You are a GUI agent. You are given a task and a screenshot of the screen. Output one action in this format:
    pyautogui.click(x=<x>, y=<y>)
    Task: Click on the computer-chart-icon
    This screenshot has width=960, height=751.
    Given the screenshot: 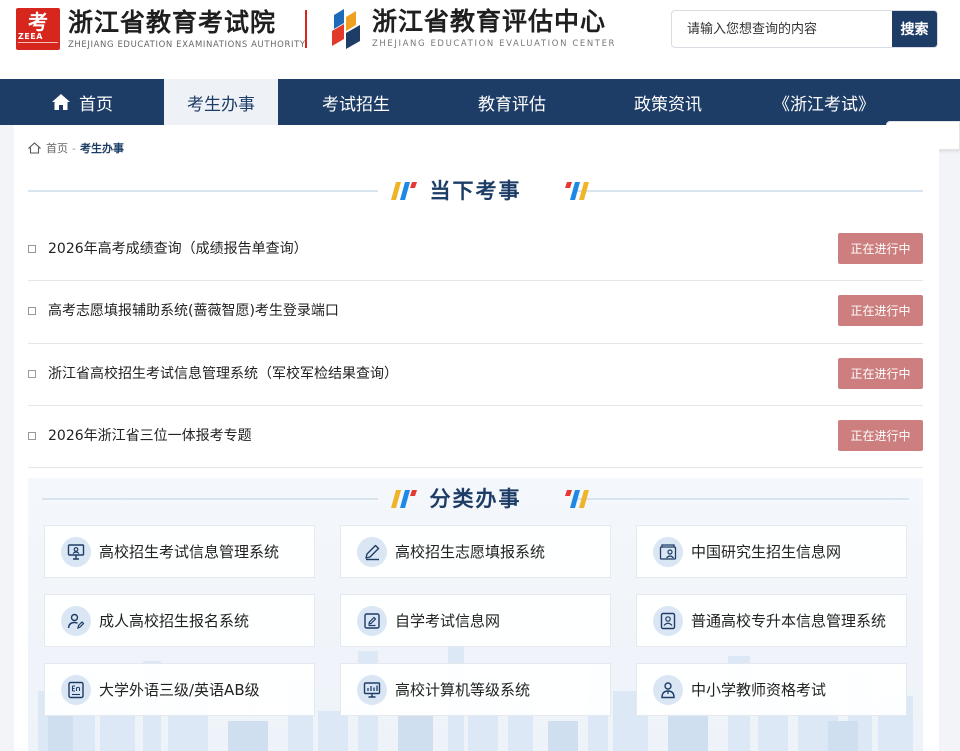 What is the action you would take?
    pyautogui.click(x=372, y=689)
    